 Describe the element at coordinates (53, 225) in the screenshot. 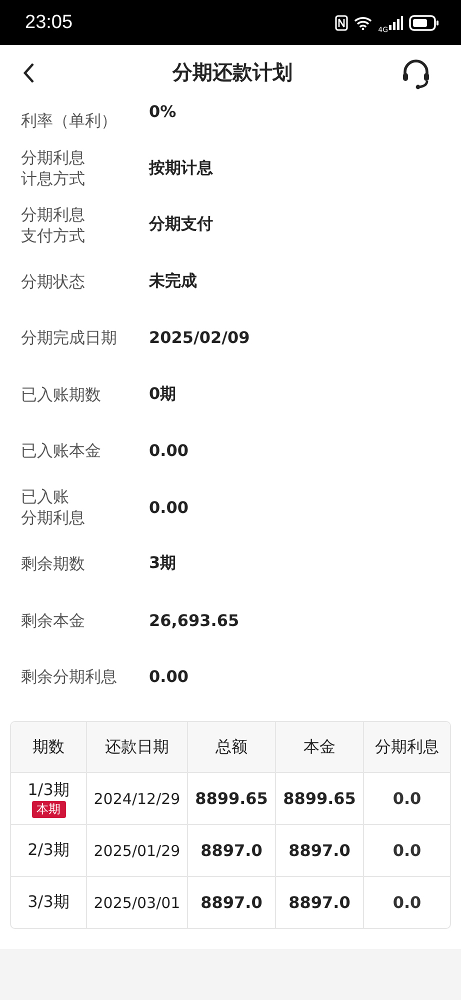

I see `field-label: 分期利息 支付方式` at that location.